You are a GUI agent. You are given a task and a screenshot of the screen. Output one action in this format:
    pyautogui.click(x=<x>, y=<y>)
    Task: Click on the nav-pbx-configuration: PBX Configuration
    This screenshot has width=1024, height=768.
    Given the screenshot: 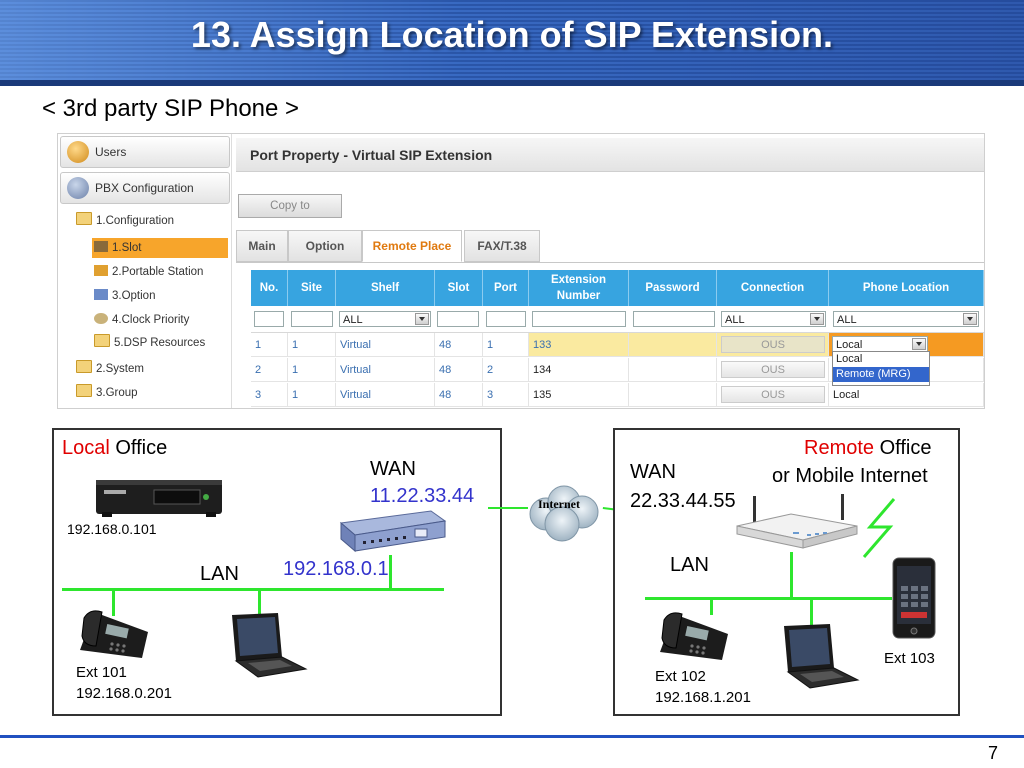 What is the action you would take?
    pyautogui.click(x=145, y=188)
    